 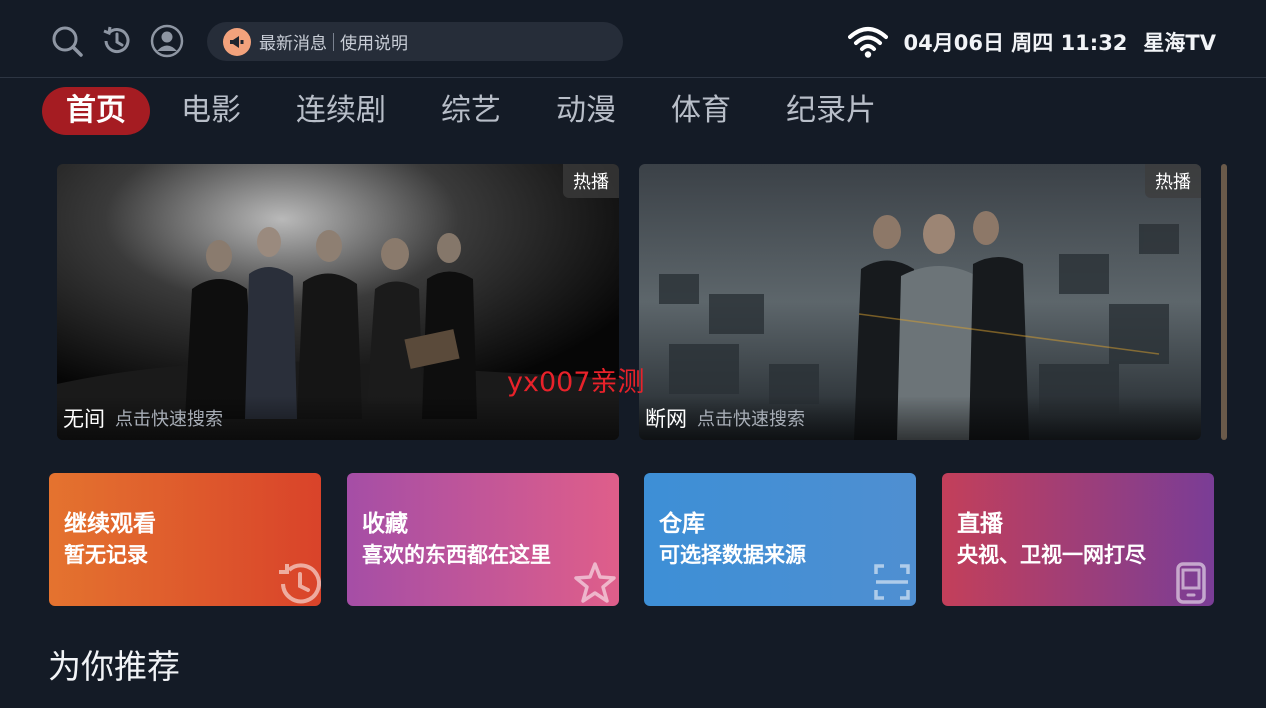 I want to click on search-icon, so click(x=67, y=41).